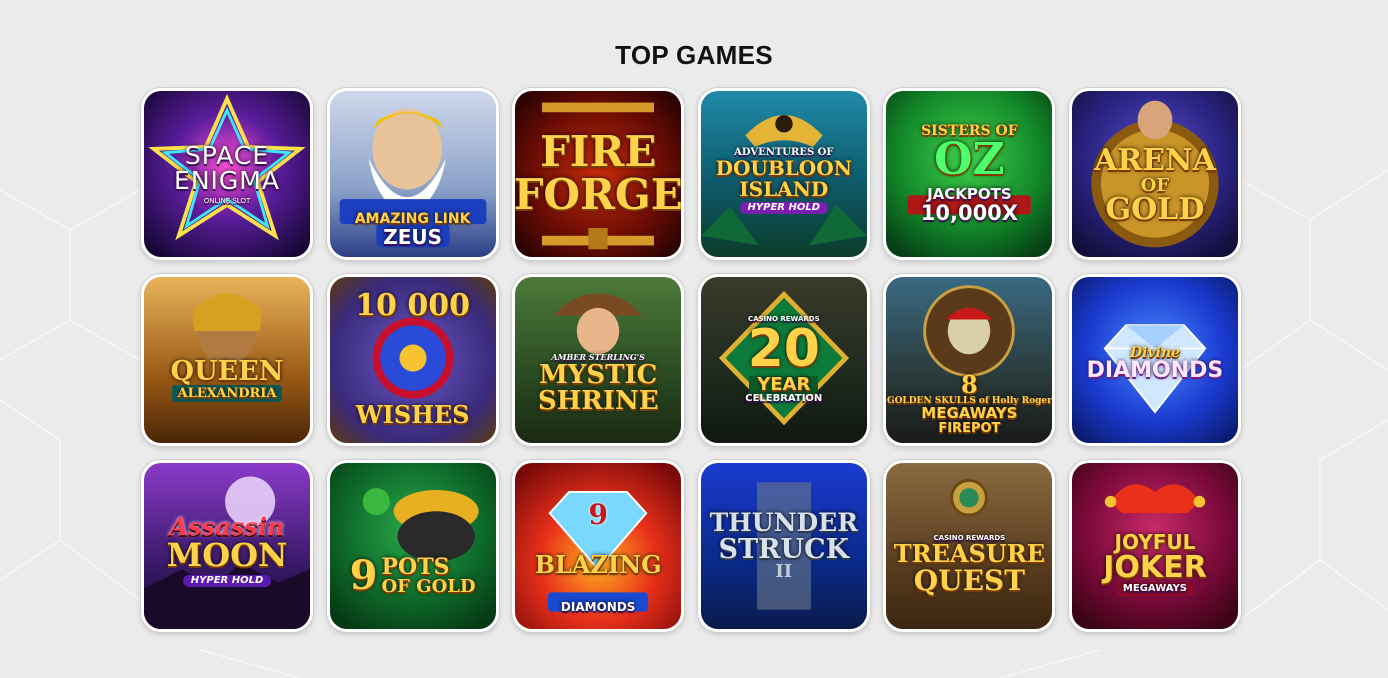 This screenshot has width=1388, height=678. What do you see at coordinates (969, 160) in the screenshot?
I see `game-title-line: OZ` at bounding box center [969, 160].